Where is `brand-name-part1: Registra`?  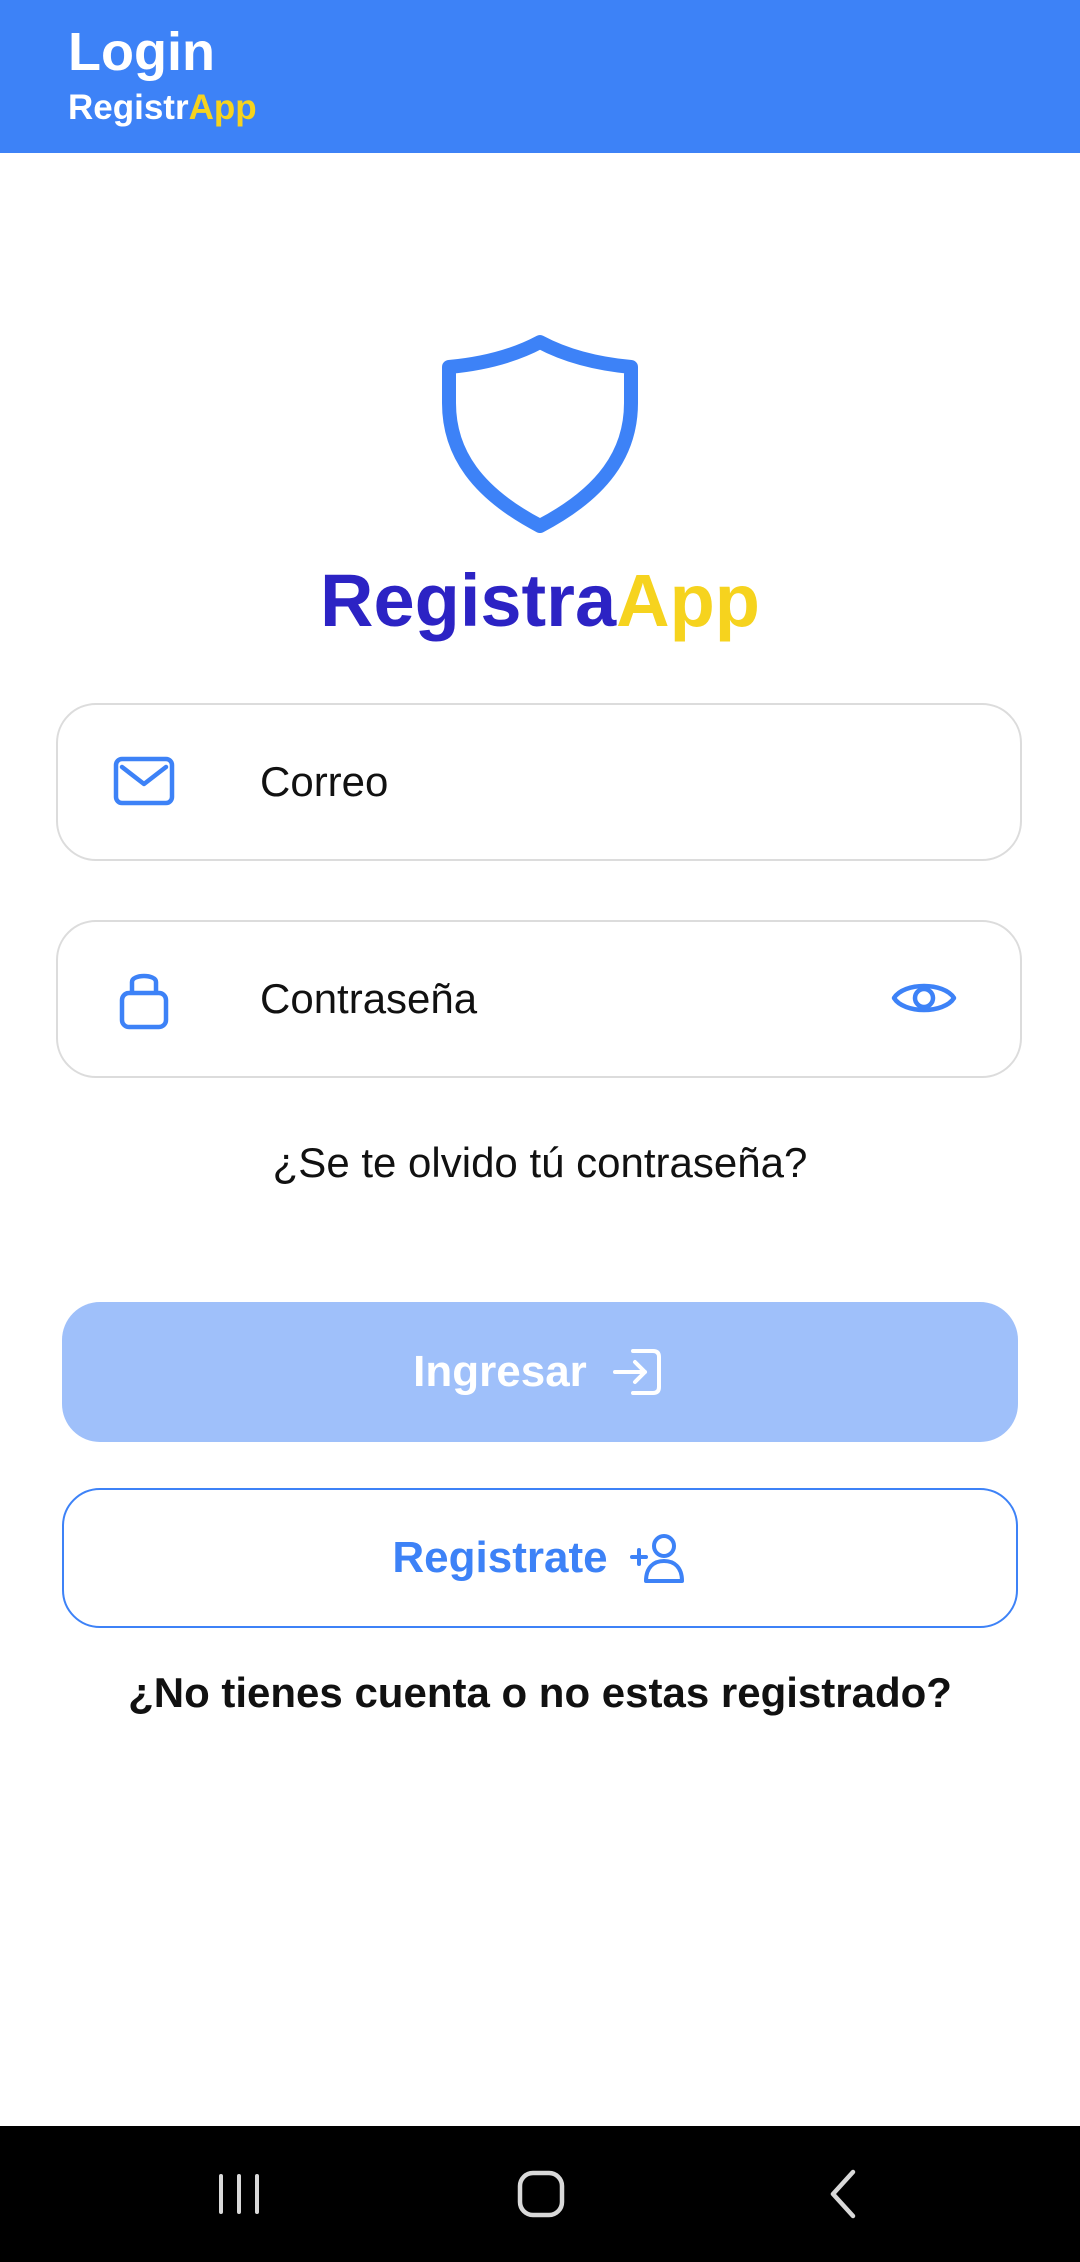
brand-name-part1: Registra is located at coordinates (468, 600).